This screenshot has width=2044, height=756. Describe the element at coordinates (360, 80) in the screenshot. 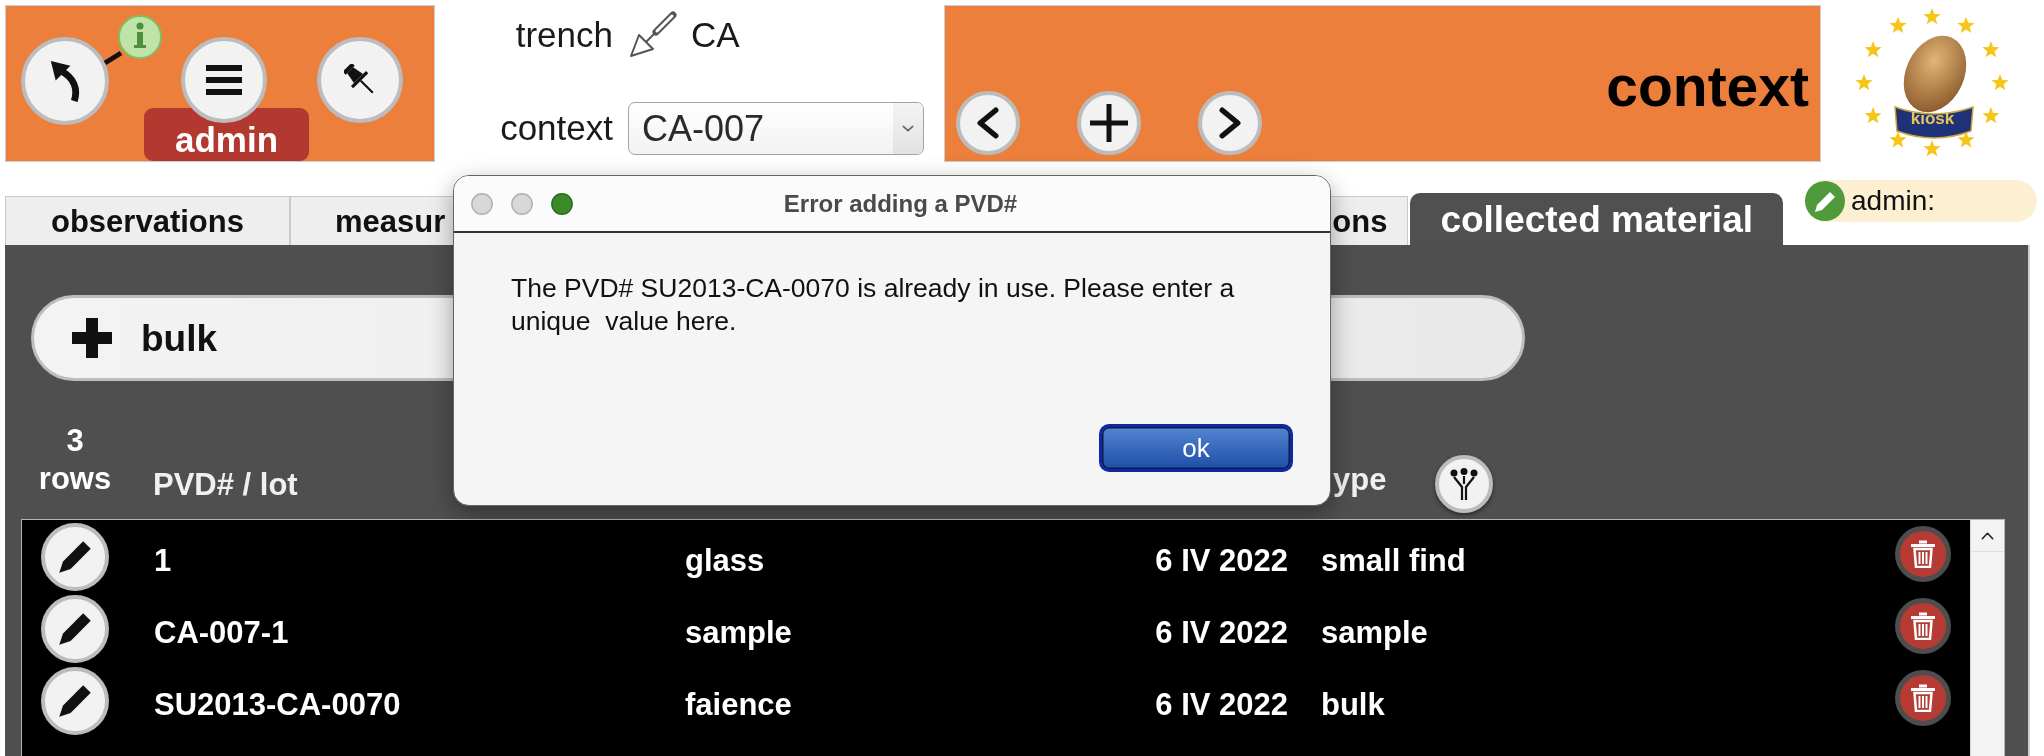

I see `pin-icon` at that location.